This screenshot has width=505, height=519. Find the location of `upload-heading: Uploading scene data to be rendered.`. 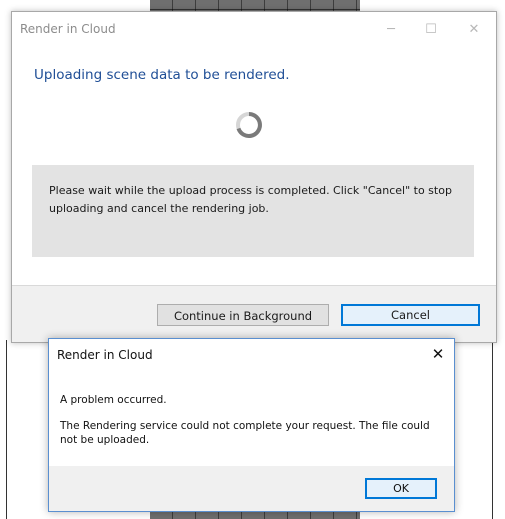

upload-heading: Uploading scene data to be rendered. is located at coordinates (162, 75).